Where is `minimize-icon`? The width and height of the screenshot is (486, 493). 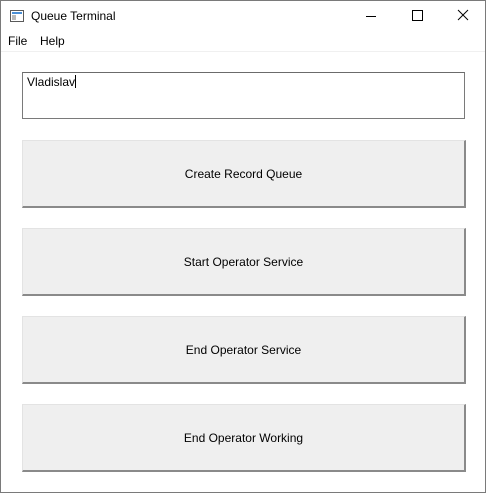
minimize-icon is located at coordinates (371, 16).